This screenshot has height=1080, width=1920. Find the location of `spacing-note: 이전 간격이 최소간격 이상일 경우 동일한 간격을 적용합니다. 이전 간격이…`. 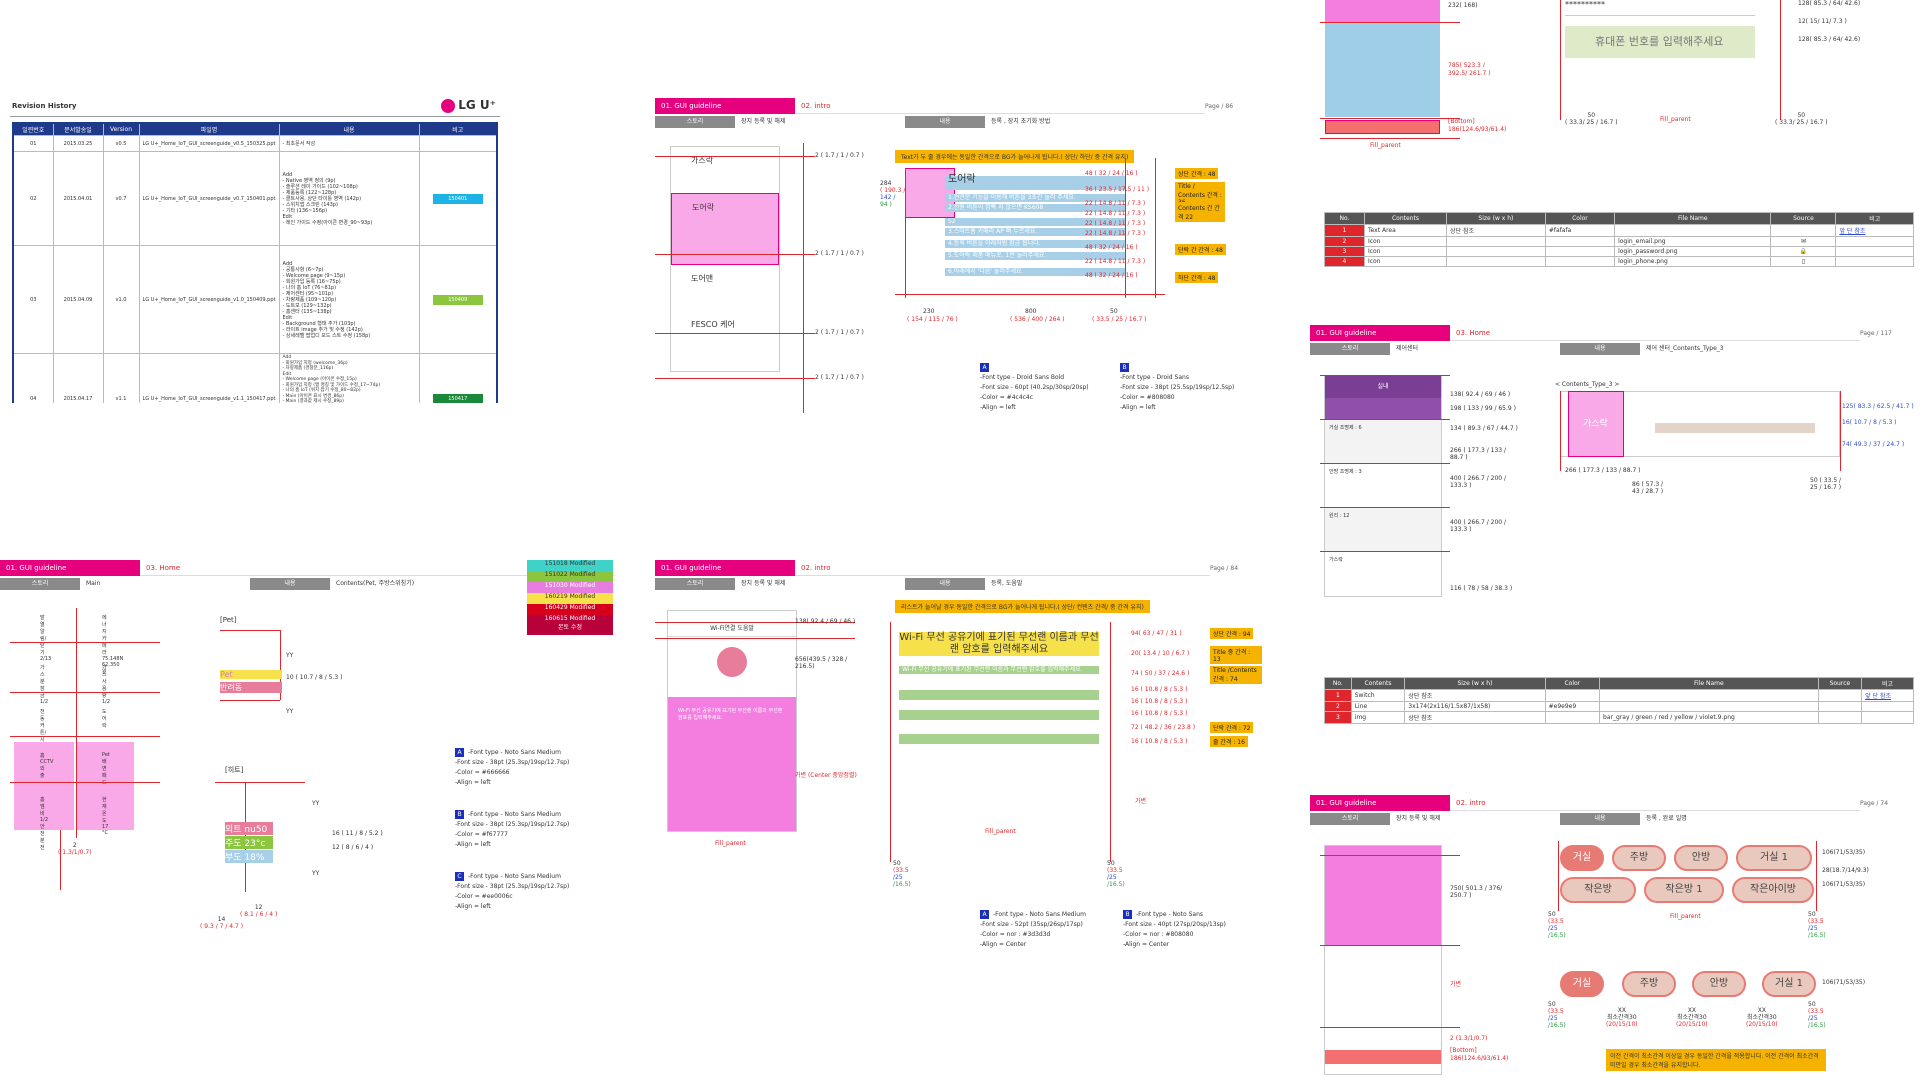

spacing-note: 이전 간격이 최소간격 이상일 경우 동일한 간격을 적용합니다. 이전 간격이… is located at coordinates (1716, 1060).